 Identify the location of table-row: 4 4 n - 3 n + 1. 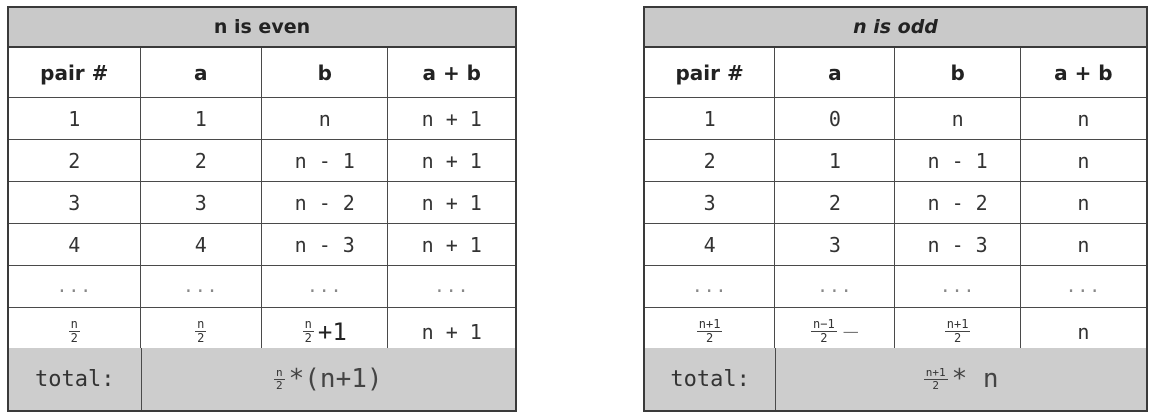
(262, 245).